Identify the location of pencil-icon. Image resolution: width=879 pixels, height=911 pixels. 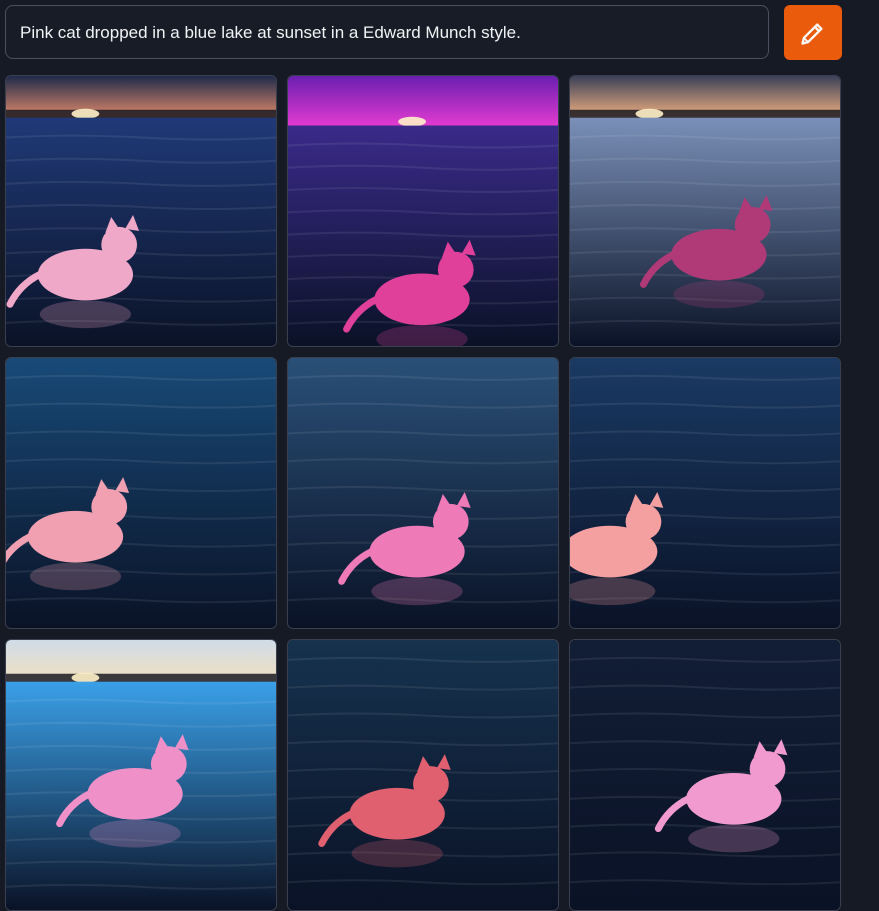
(812, 33).